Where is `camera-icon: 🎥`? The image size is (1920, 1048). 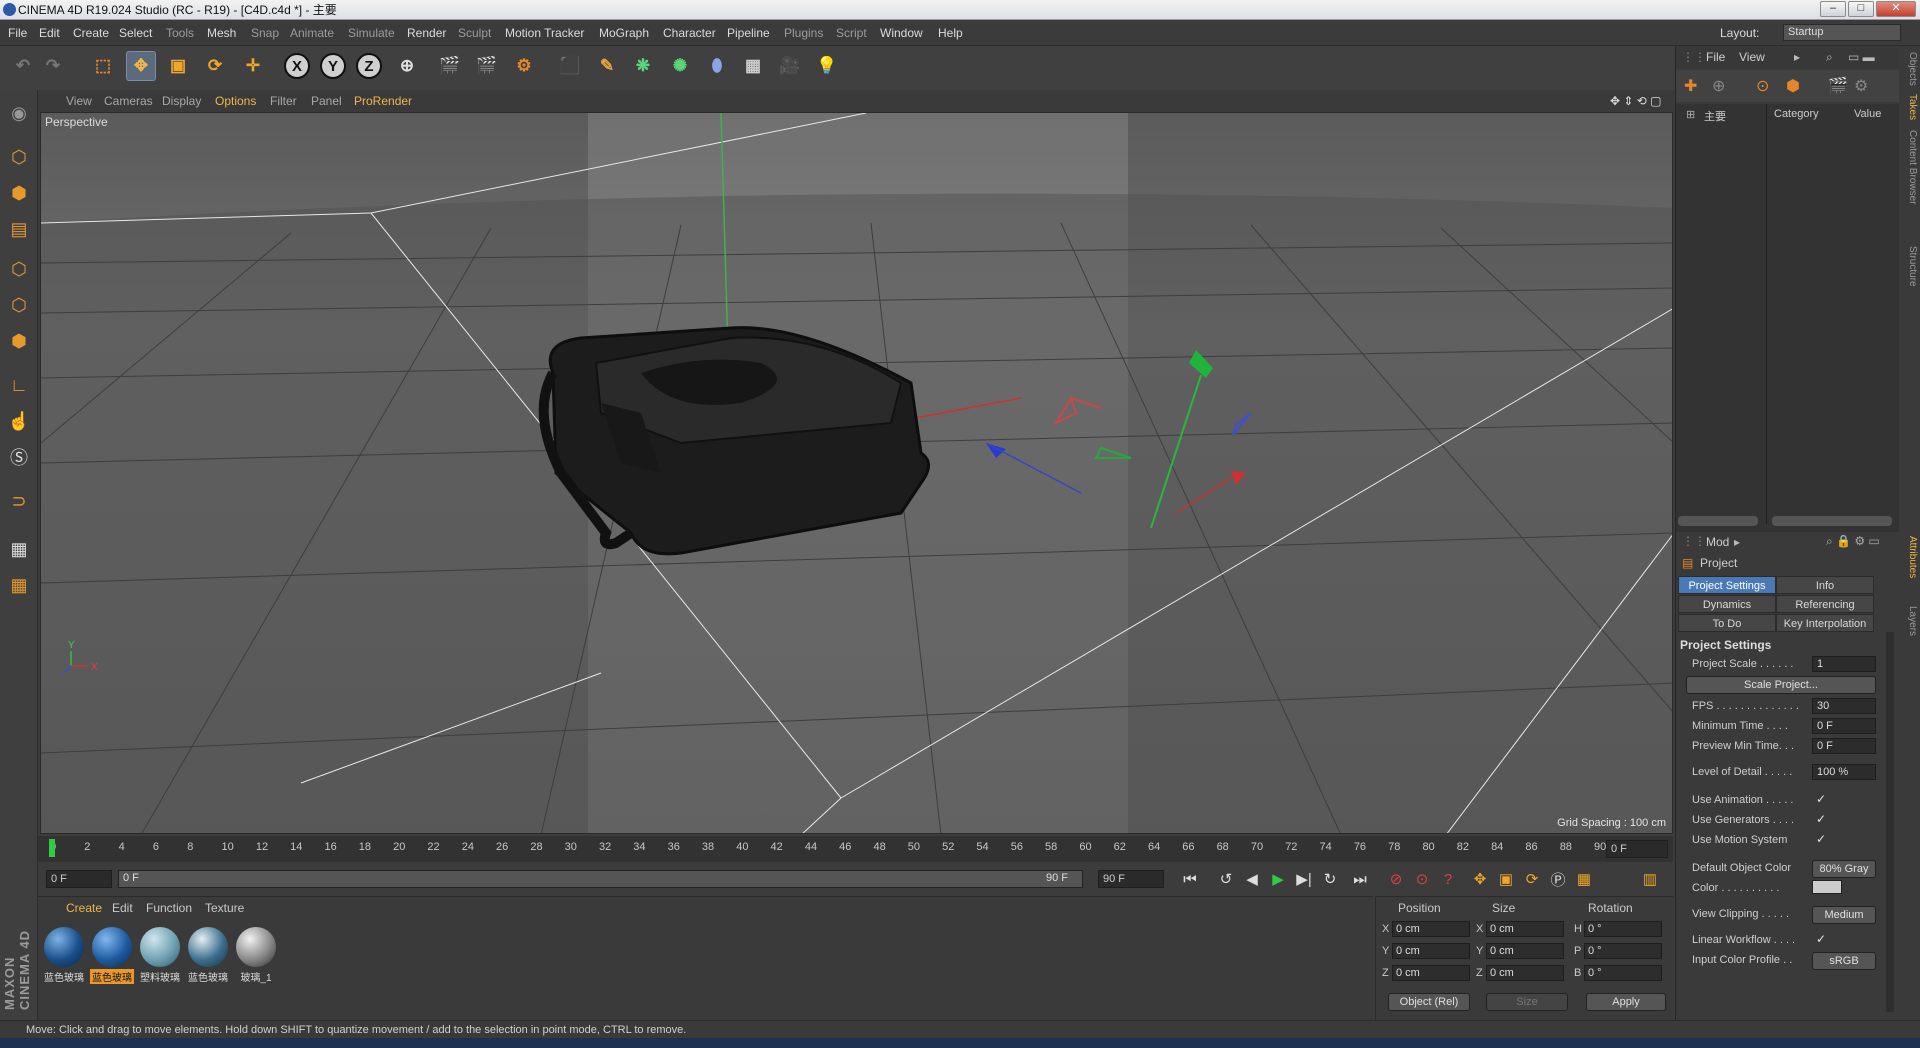 camera-icon: 🎥 is located at coordinates (790, 66).